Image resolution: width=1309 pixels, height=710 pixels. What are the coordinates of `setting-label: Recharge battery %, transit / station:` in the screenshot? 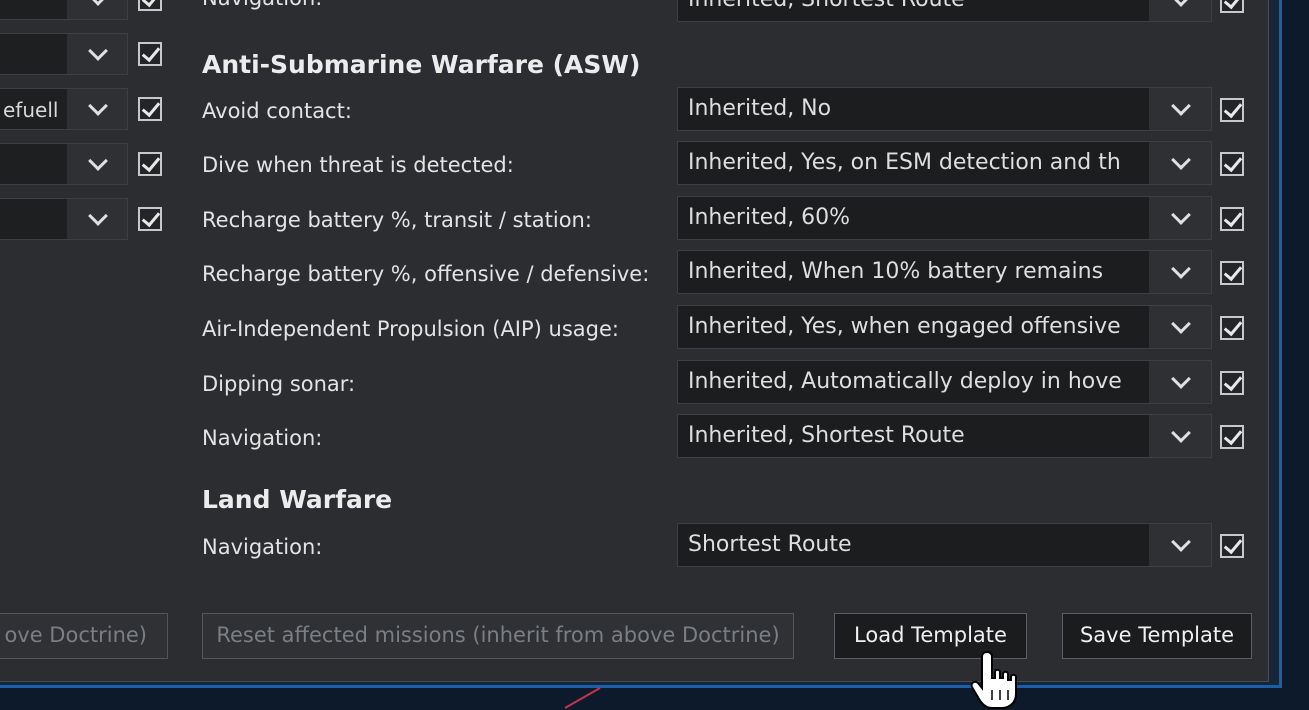 It's located at (397, 220).